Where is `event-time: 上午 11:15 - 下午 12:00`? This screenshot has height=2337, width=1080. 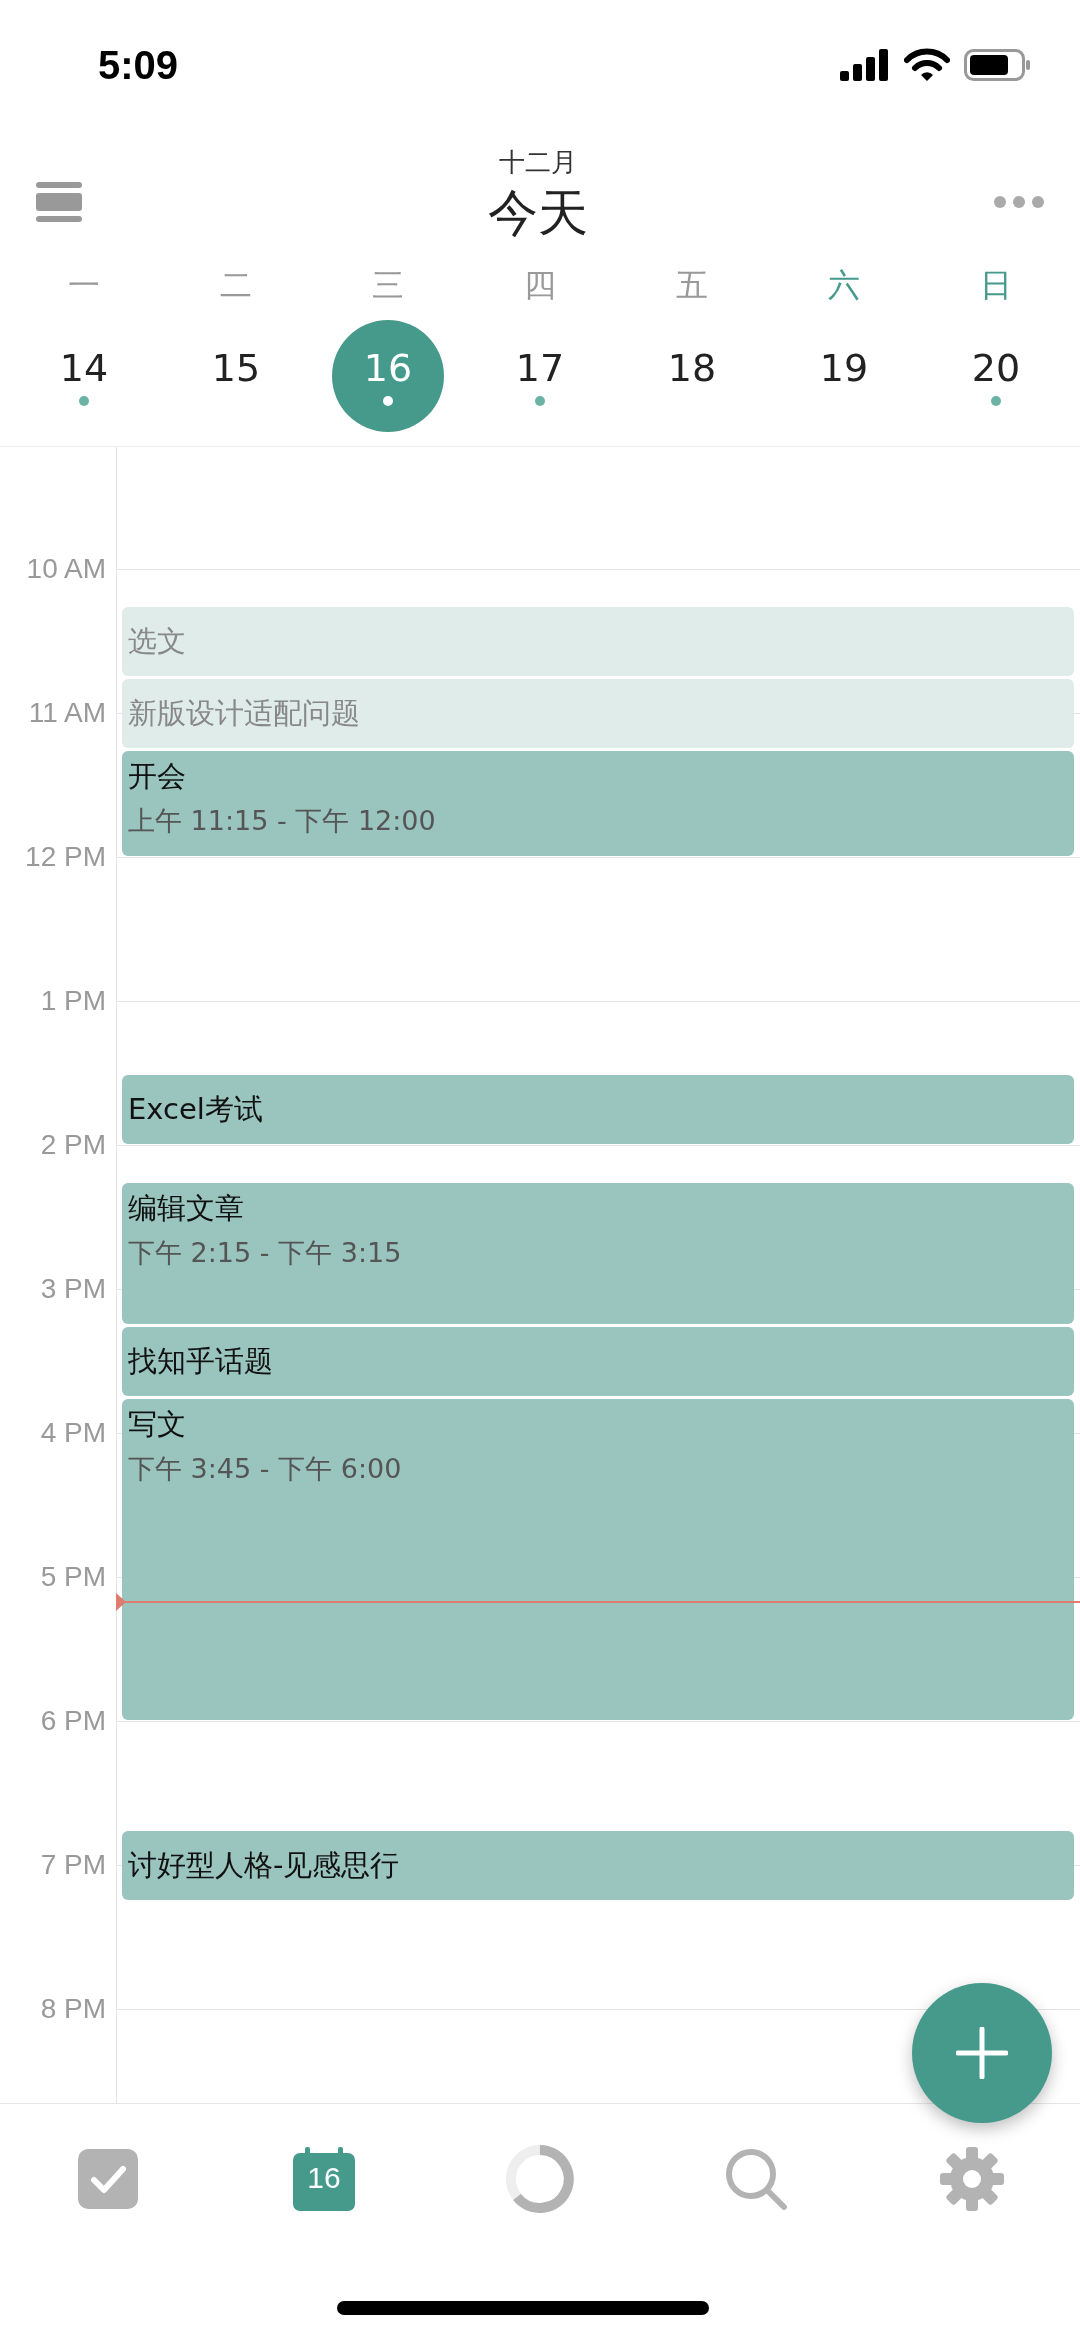
event-time: 上午 11:15 - 下午 12:00 is located at coordinates (282, 821).